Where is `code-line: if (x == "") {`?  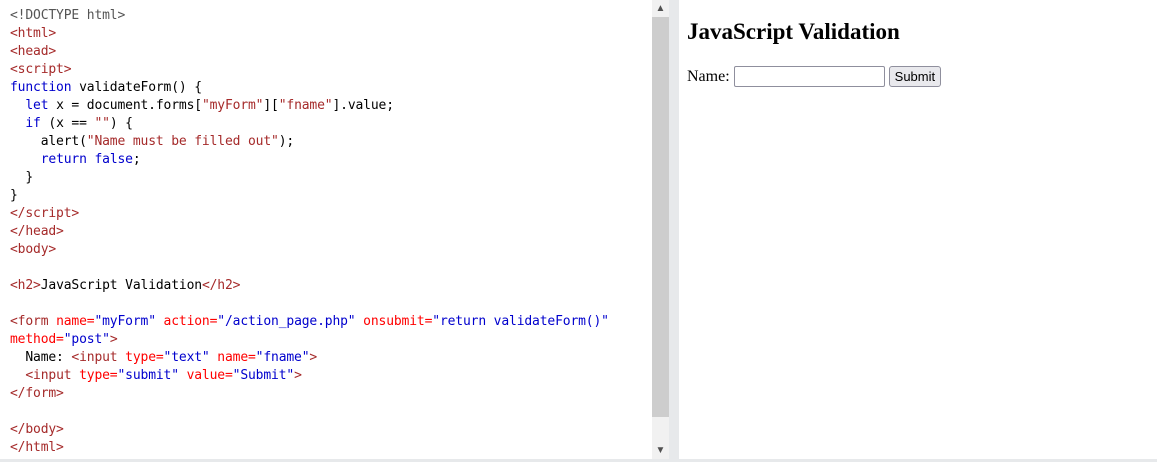
code-line: if (x == "") { is located at coordinates (309, 124).